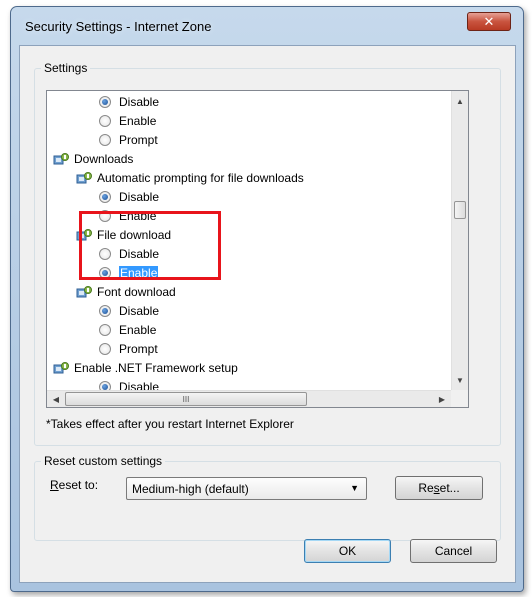 The image size is (532, 597). What do you see at coordinates (267, 24) in the screenshot?
I see `title-bar: Security Settings - Internet Zone ✕` at bounding box center [267, 24].